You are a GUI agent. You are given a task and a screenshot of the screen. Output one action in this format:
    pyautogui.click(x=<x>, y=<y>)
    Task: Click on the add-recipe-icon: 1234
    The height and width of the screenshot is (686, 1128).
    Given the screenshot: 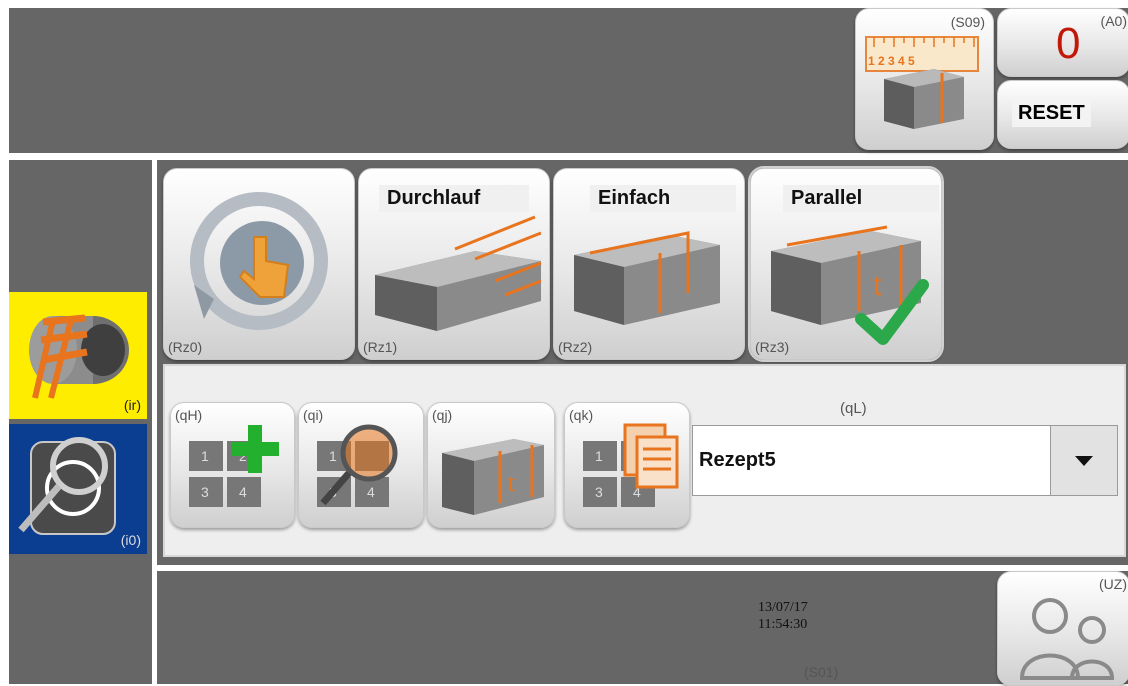 What is the action you would take?
    pyautogui.click(x=234, y=466)
    